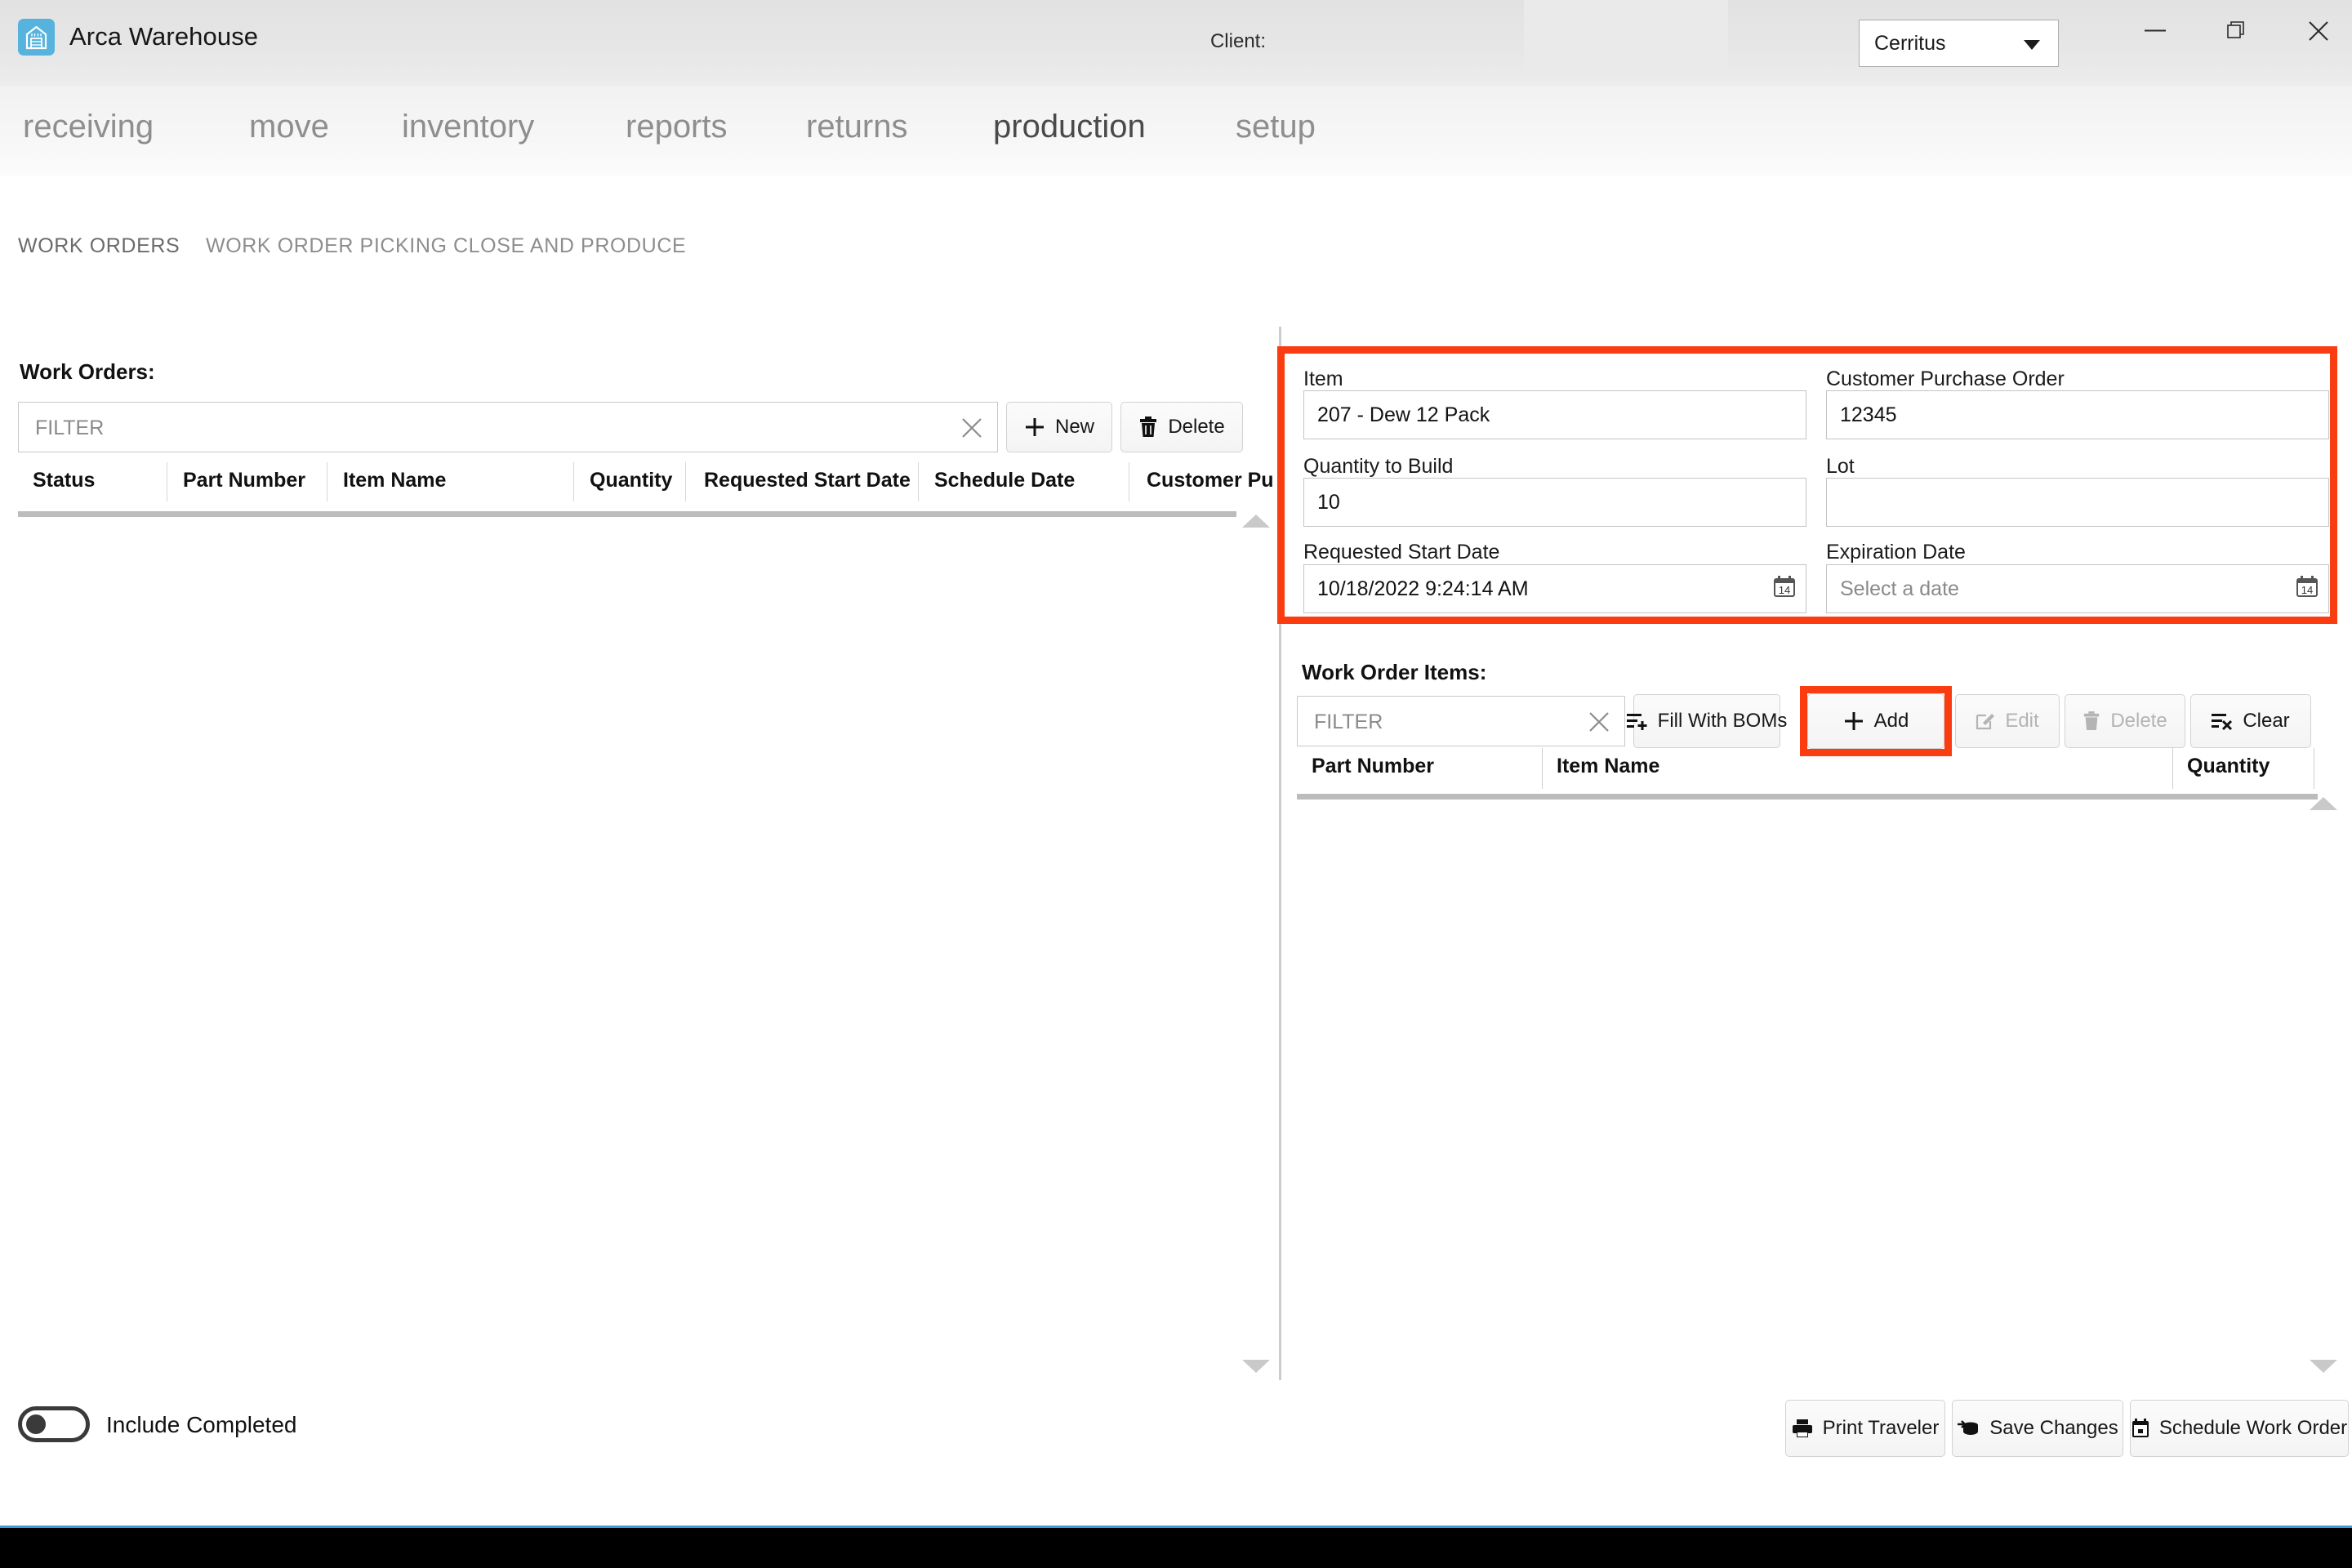  I want to click on fill-with-boms-button: Fill With BOMs, so click(1706, 721).